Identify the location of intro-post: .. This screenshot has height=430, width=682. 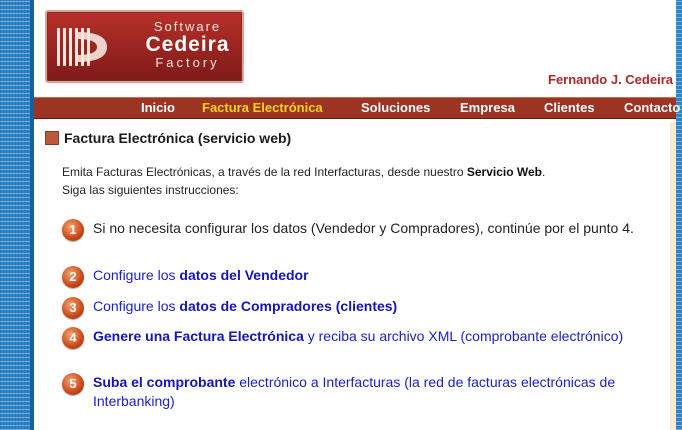
(544, 172).